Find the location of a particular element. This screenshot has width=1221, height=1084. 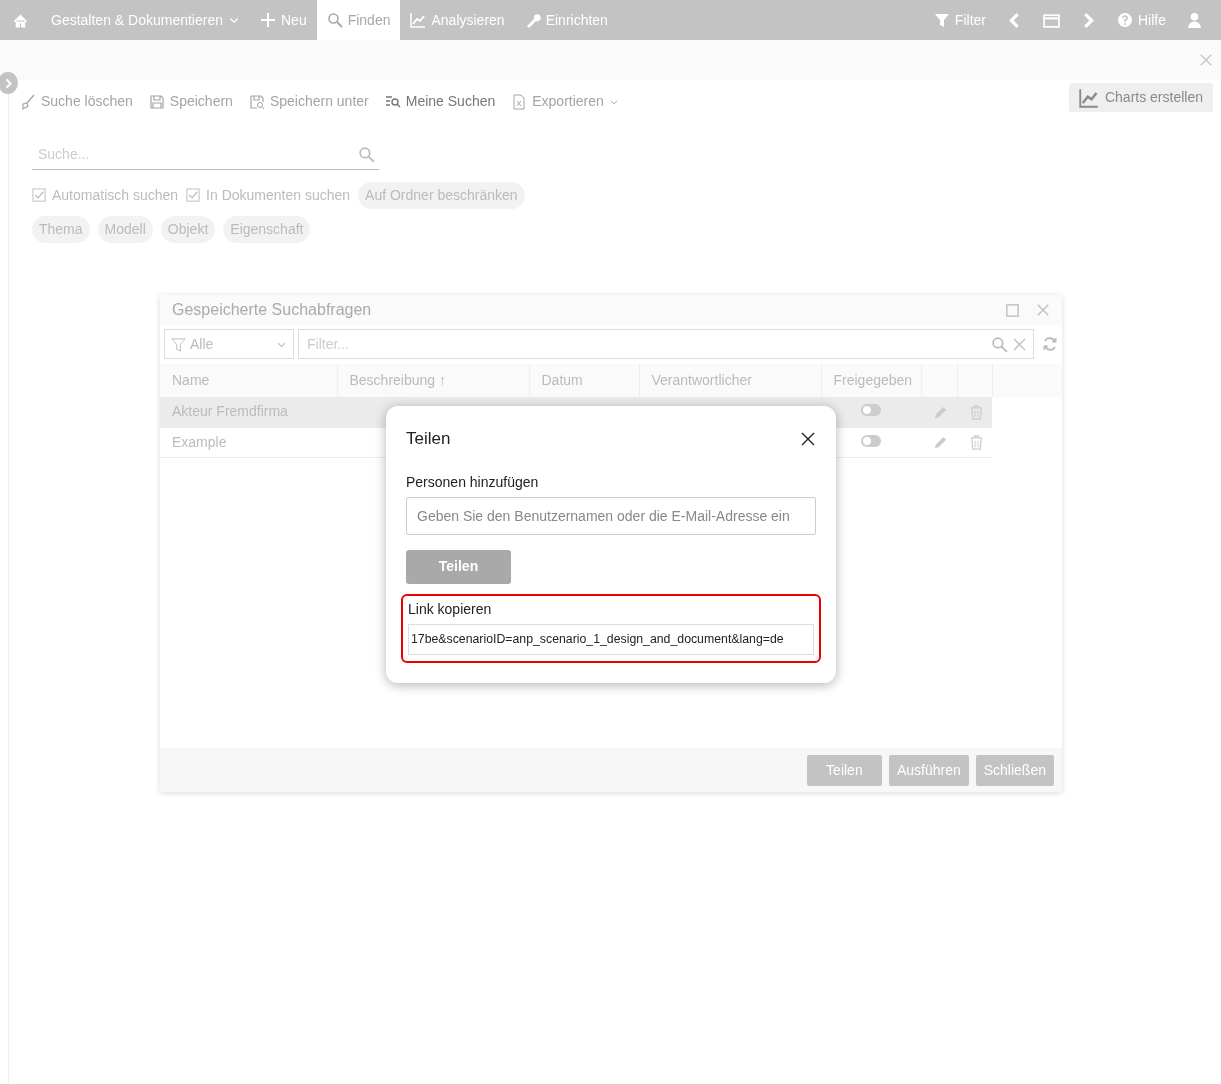

maximize-icon is located at coordinates (1012, 310).